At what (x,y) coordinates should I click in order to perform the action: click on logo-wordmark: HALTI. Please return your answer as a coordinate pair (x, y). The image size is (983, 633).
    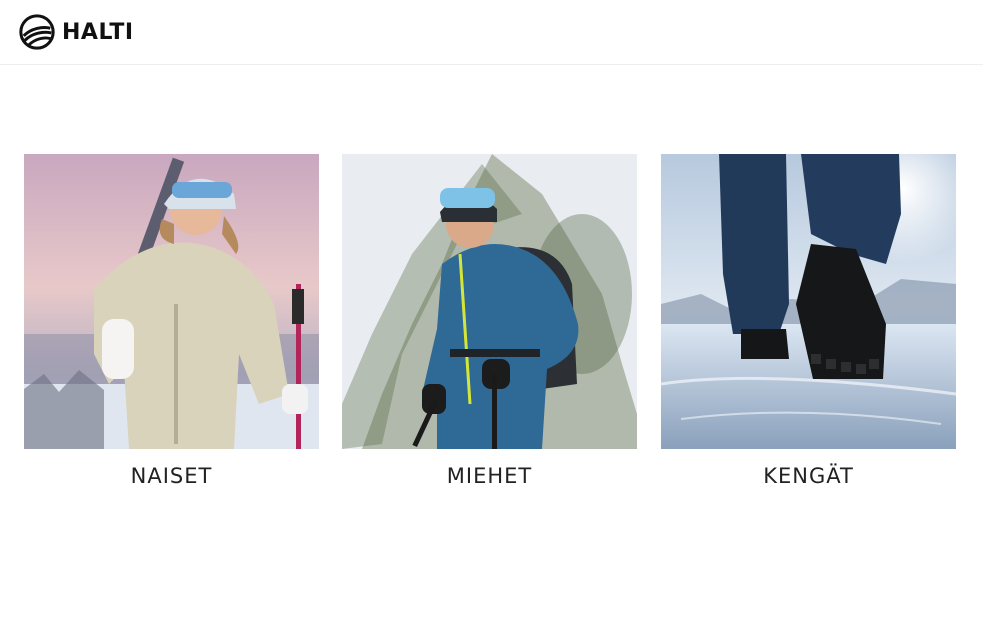
    Looking at the image, I should click on (98, 32).